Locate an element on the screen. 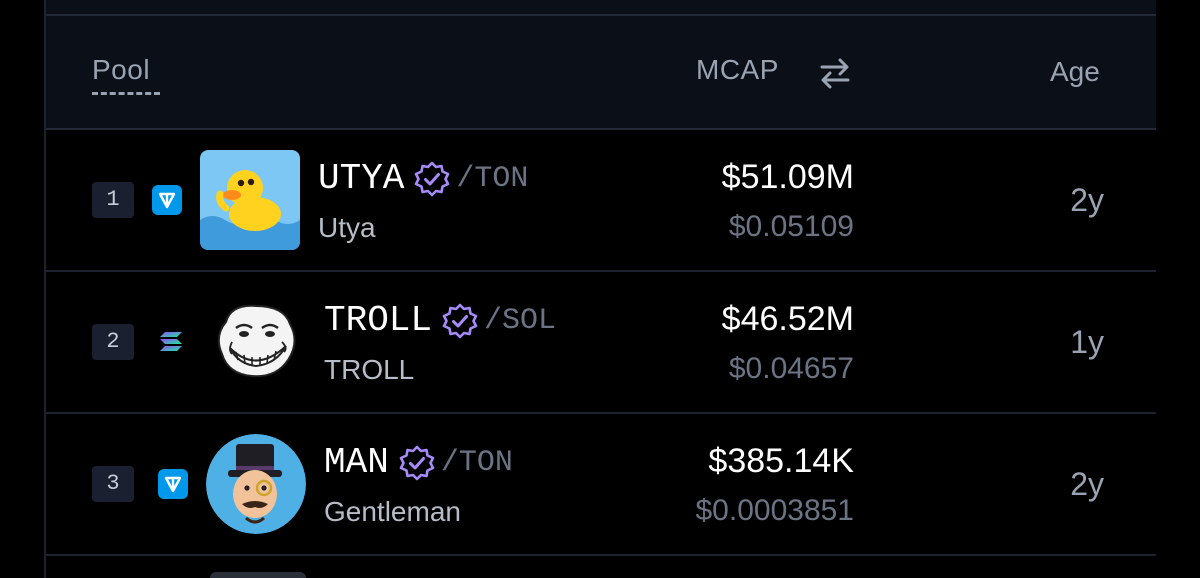  next-row-token-image is located at coordinates (258, 575).